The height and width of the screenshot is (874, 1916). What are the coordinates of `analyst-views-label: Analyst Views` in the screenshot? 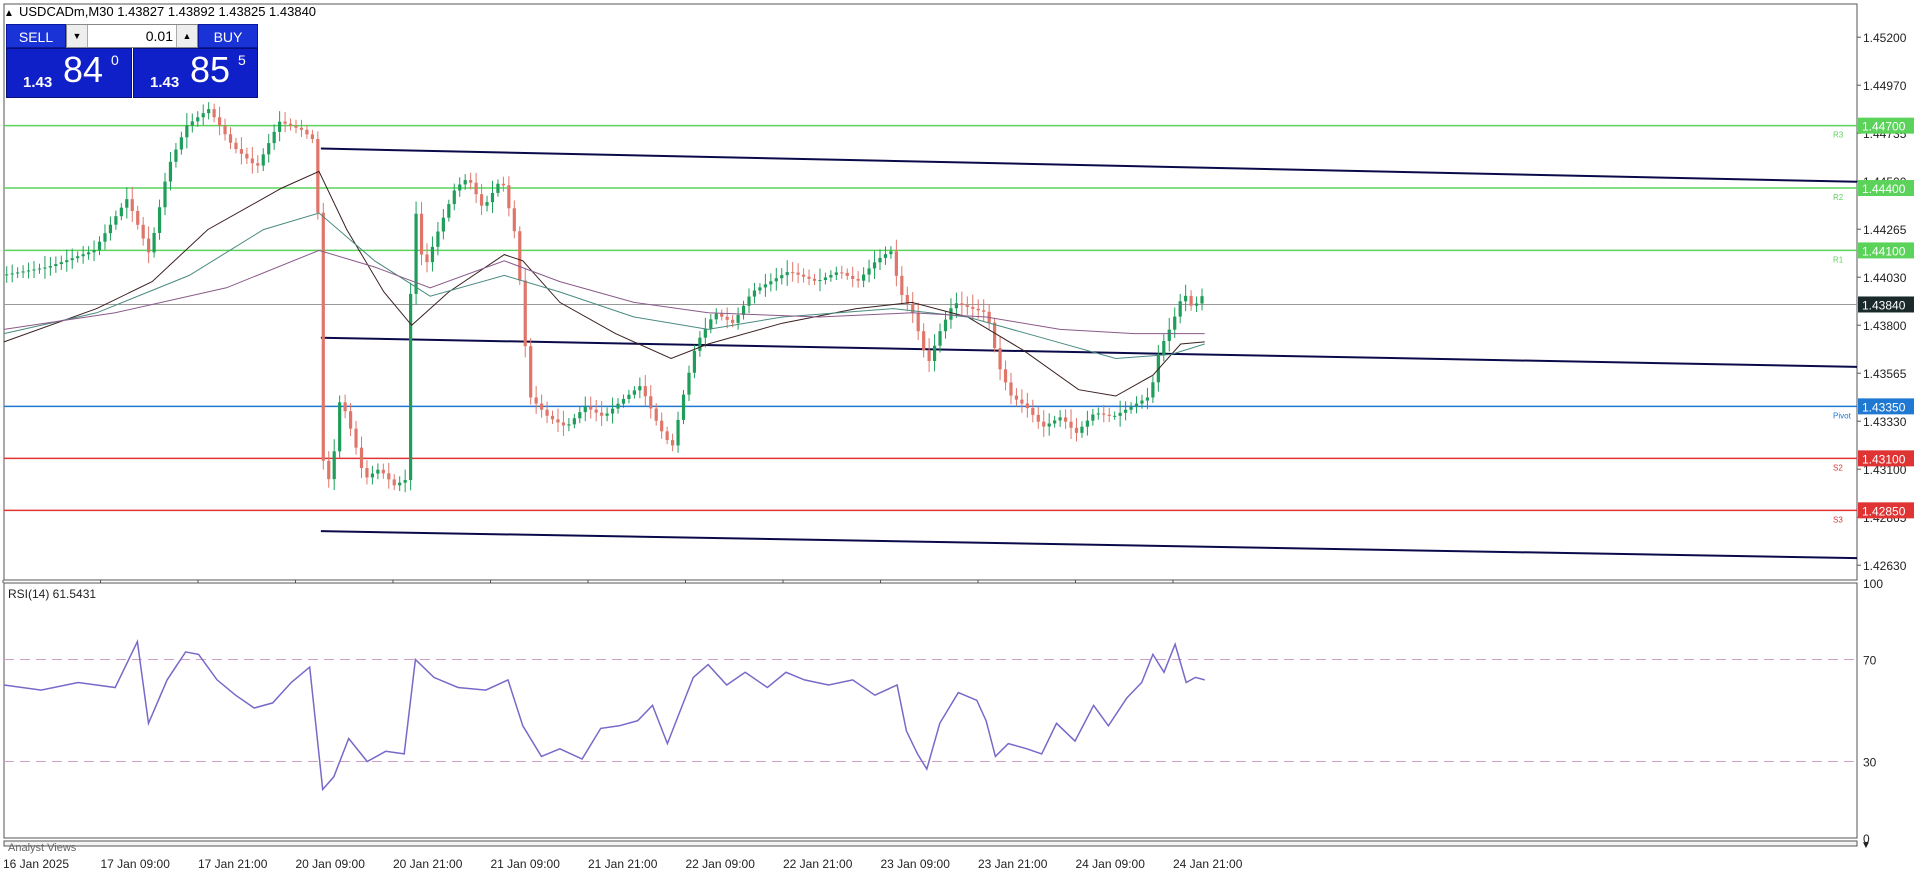 It's located at (42, 848).